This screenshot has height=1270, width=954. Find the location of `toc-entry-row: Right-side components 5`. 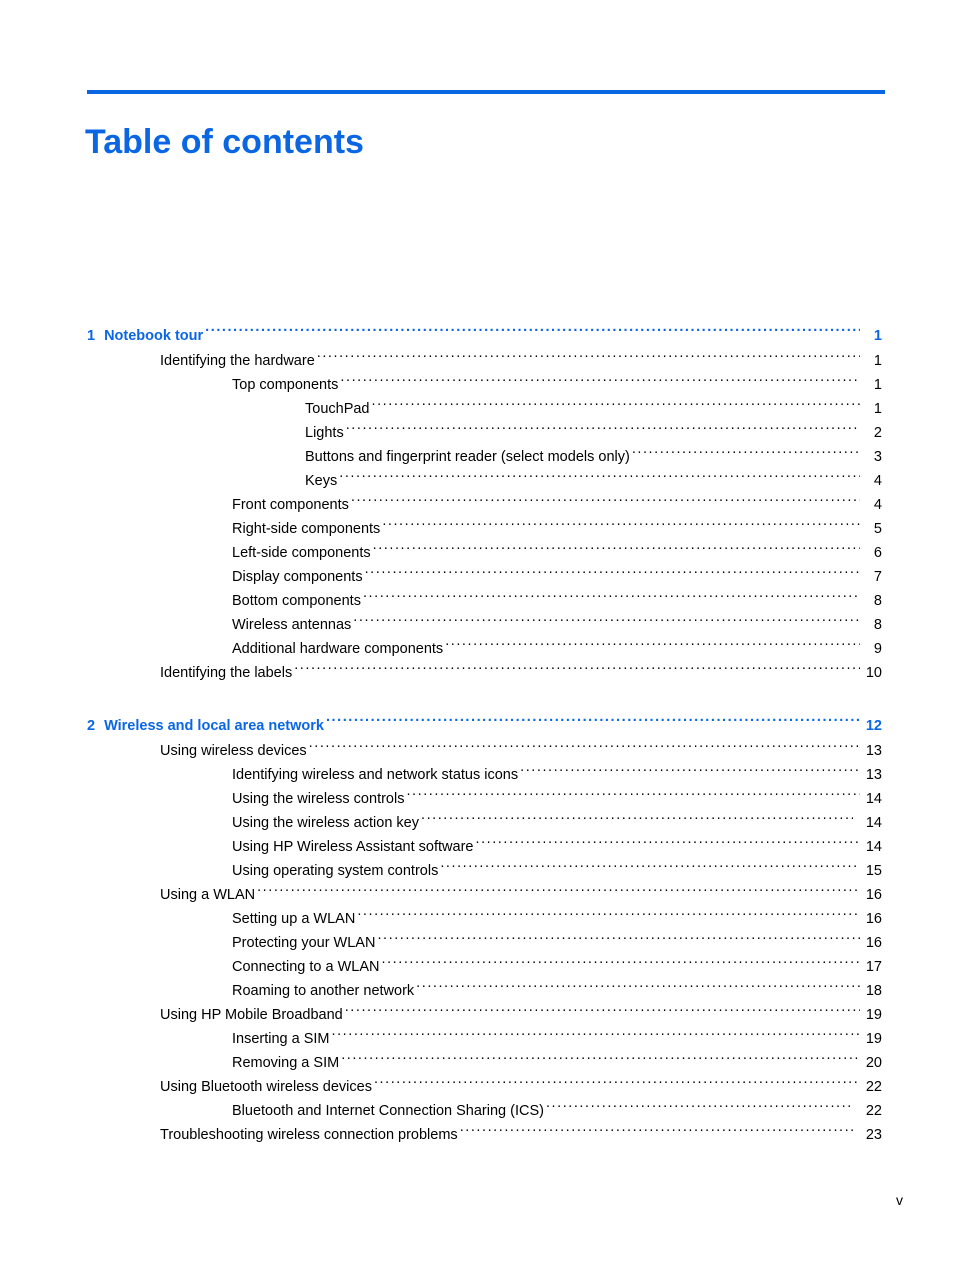

toc-entry-row: Right-side components 5 is located at coordinates (484, 529).